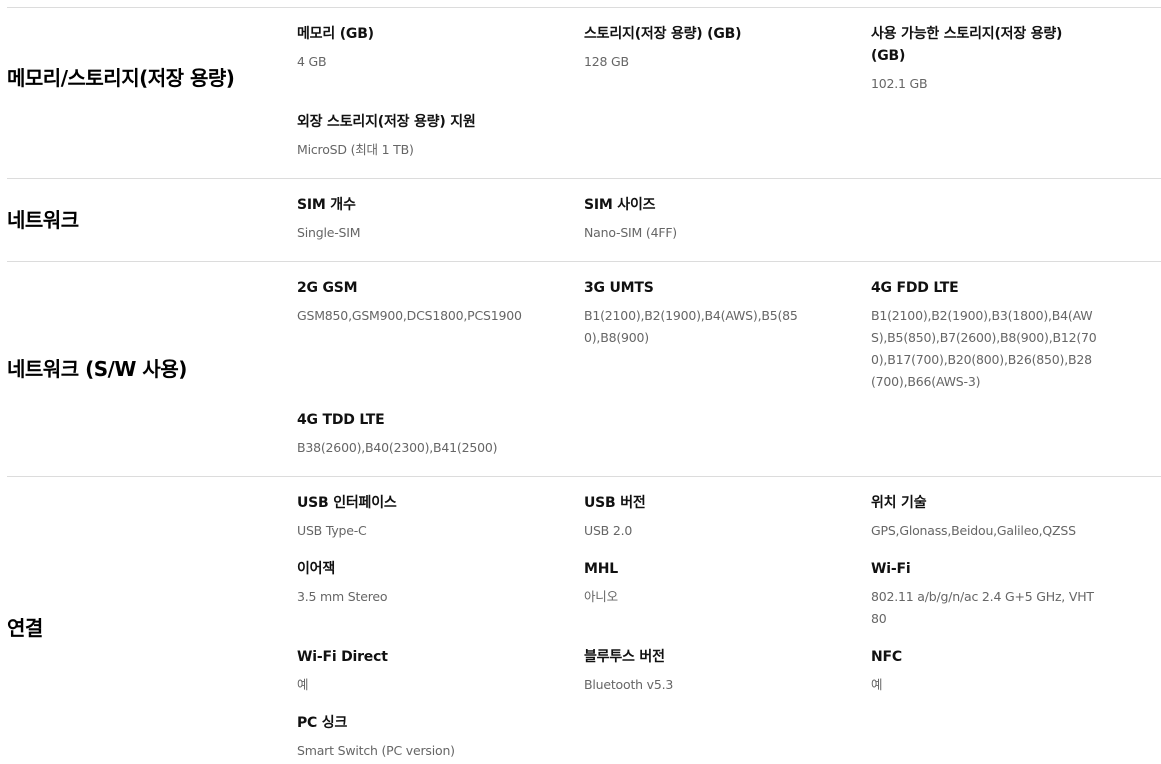  Describe the element at coordinates (347, 503) in the screenshot. I see `spec-label: USB 인터페이스` at that location.